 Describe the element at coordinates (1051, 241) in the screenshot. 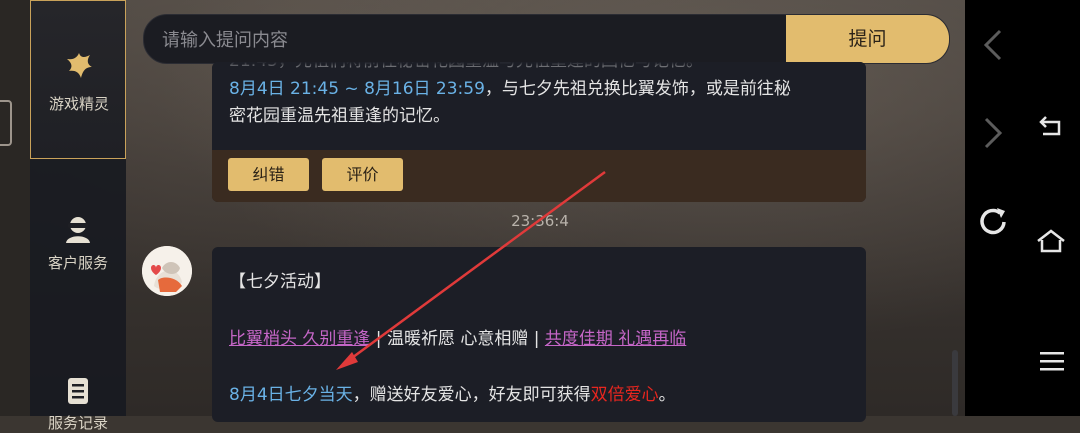

I see `home-icon` at that location.